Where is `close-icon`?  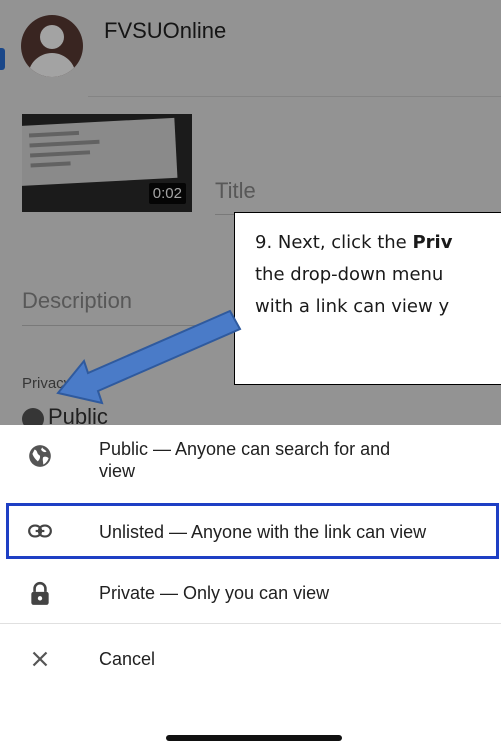
close-icon is located at coordinates (40, 659).